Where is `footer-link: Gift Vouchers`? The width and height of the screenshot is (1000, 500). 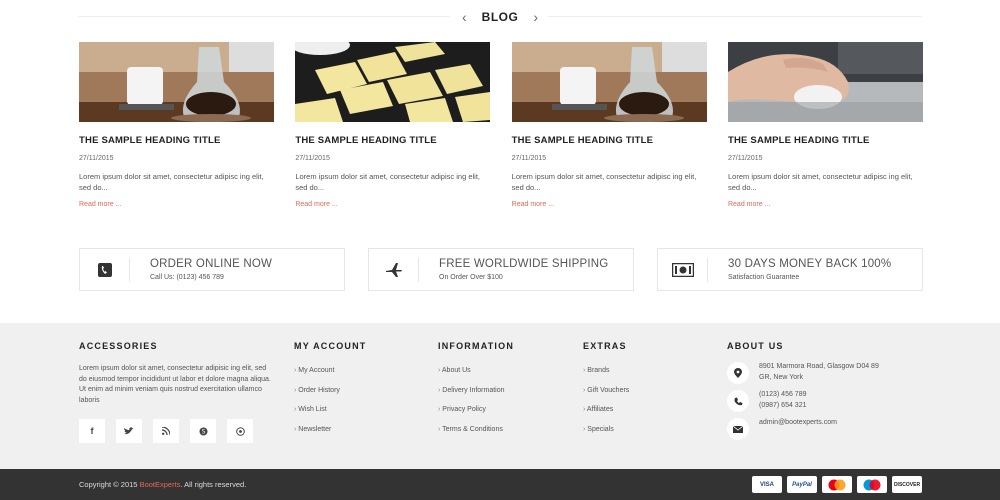
footer-link: Gift Vouchers is located at coordinates (606, 397).